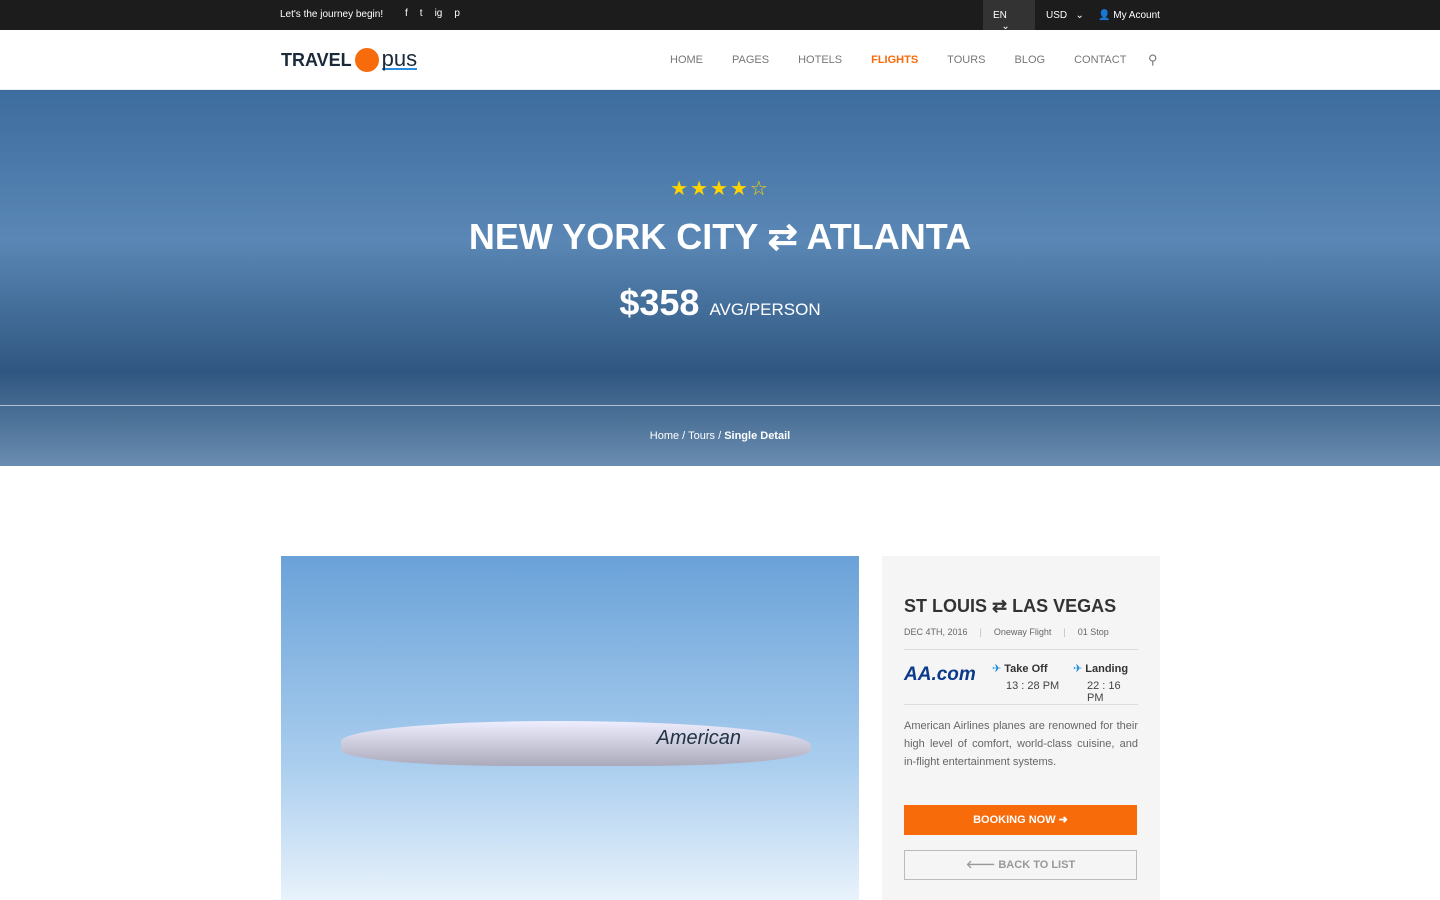 The width and height of the screenshot is (1440, 900). What do you see at coordinates (1136, 15) in the screenshot?
I see `account-label: My Acount` at bounding box center [1136, 15].